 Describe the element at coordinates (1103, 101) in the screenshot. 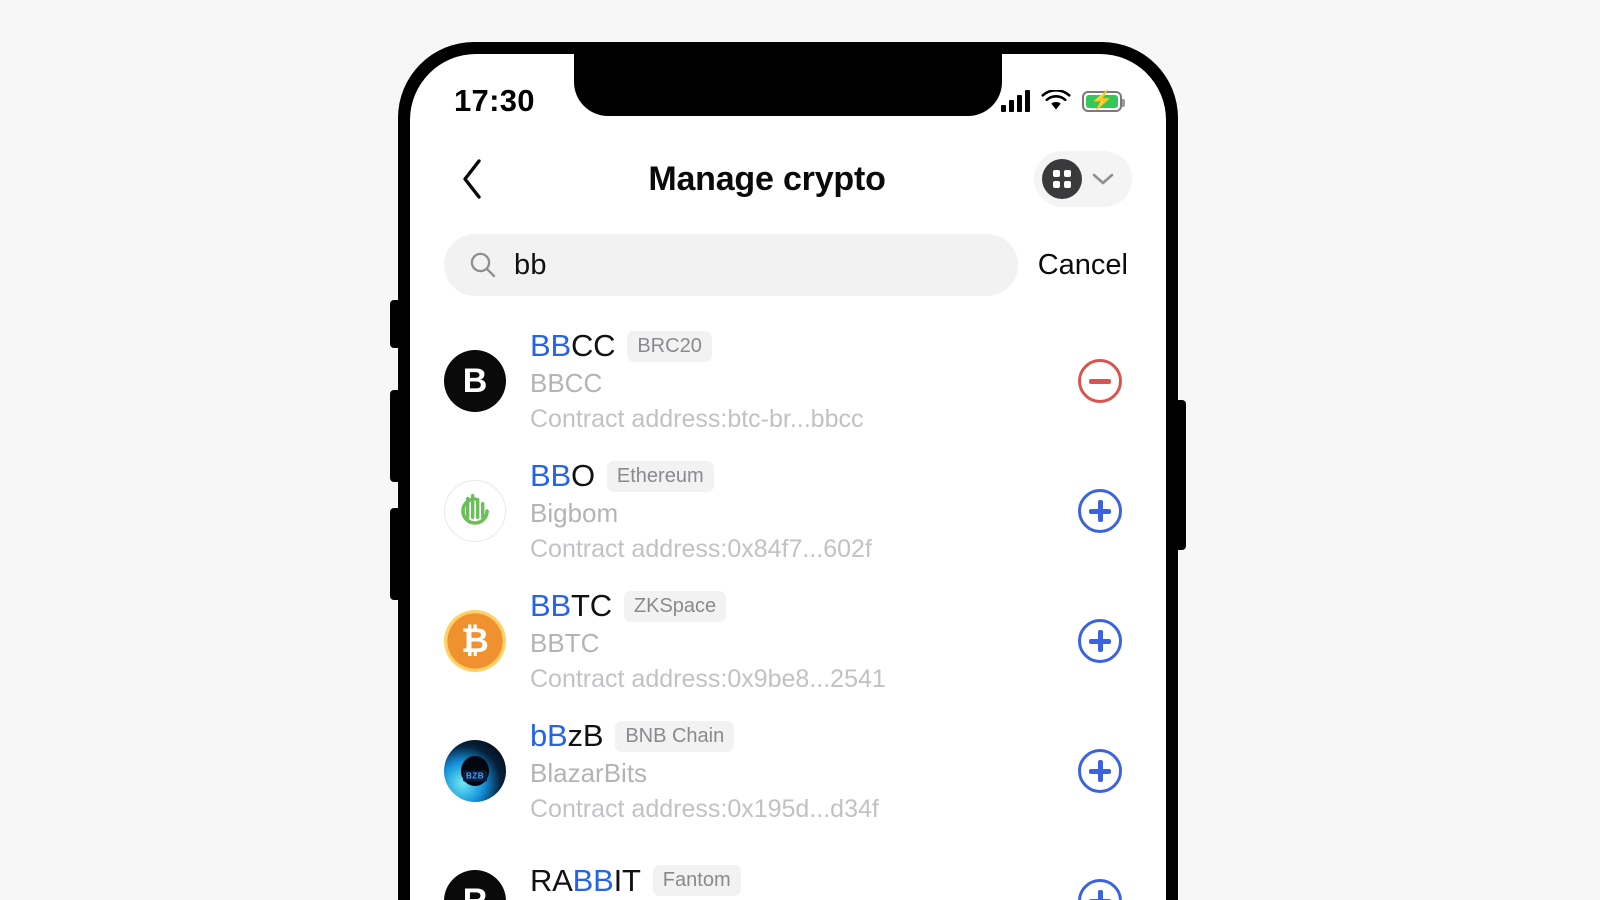

I see `battery-charging-icon: ⚡` at that location.